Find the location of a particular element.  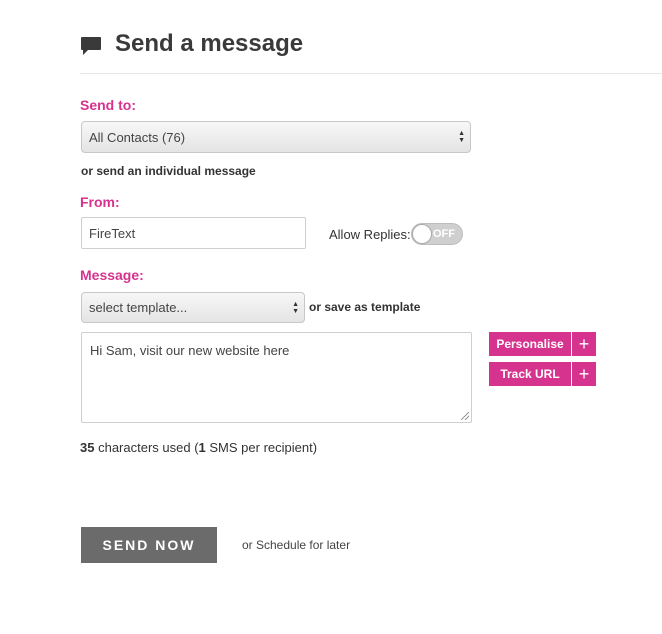

page-title: Send a message is located at coordinates (209, 43).